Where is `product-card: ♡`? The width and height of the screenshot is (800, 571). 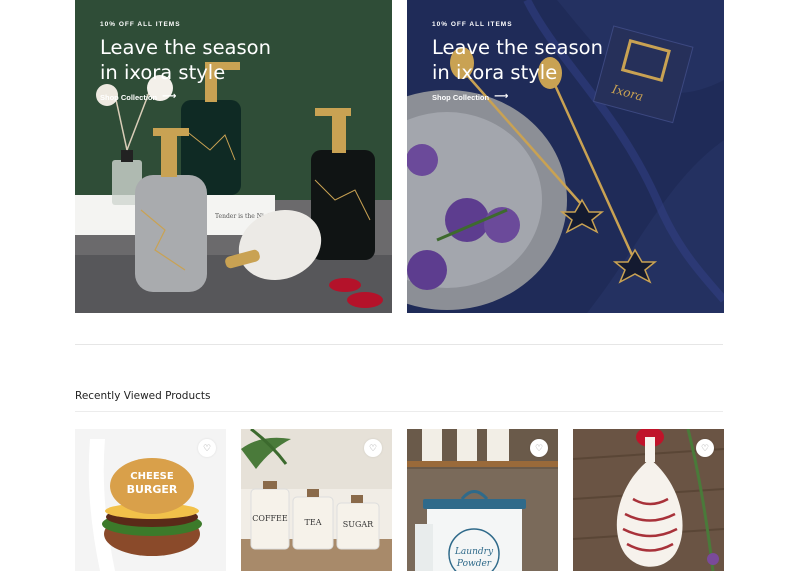
product-card: ♡ is located at coordinates (648, 500).